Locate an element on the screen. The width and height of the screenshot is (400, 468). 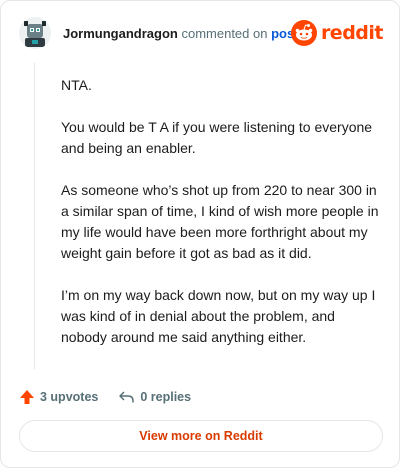
reply-count: 0 replies is located at coordinates (166, 397).